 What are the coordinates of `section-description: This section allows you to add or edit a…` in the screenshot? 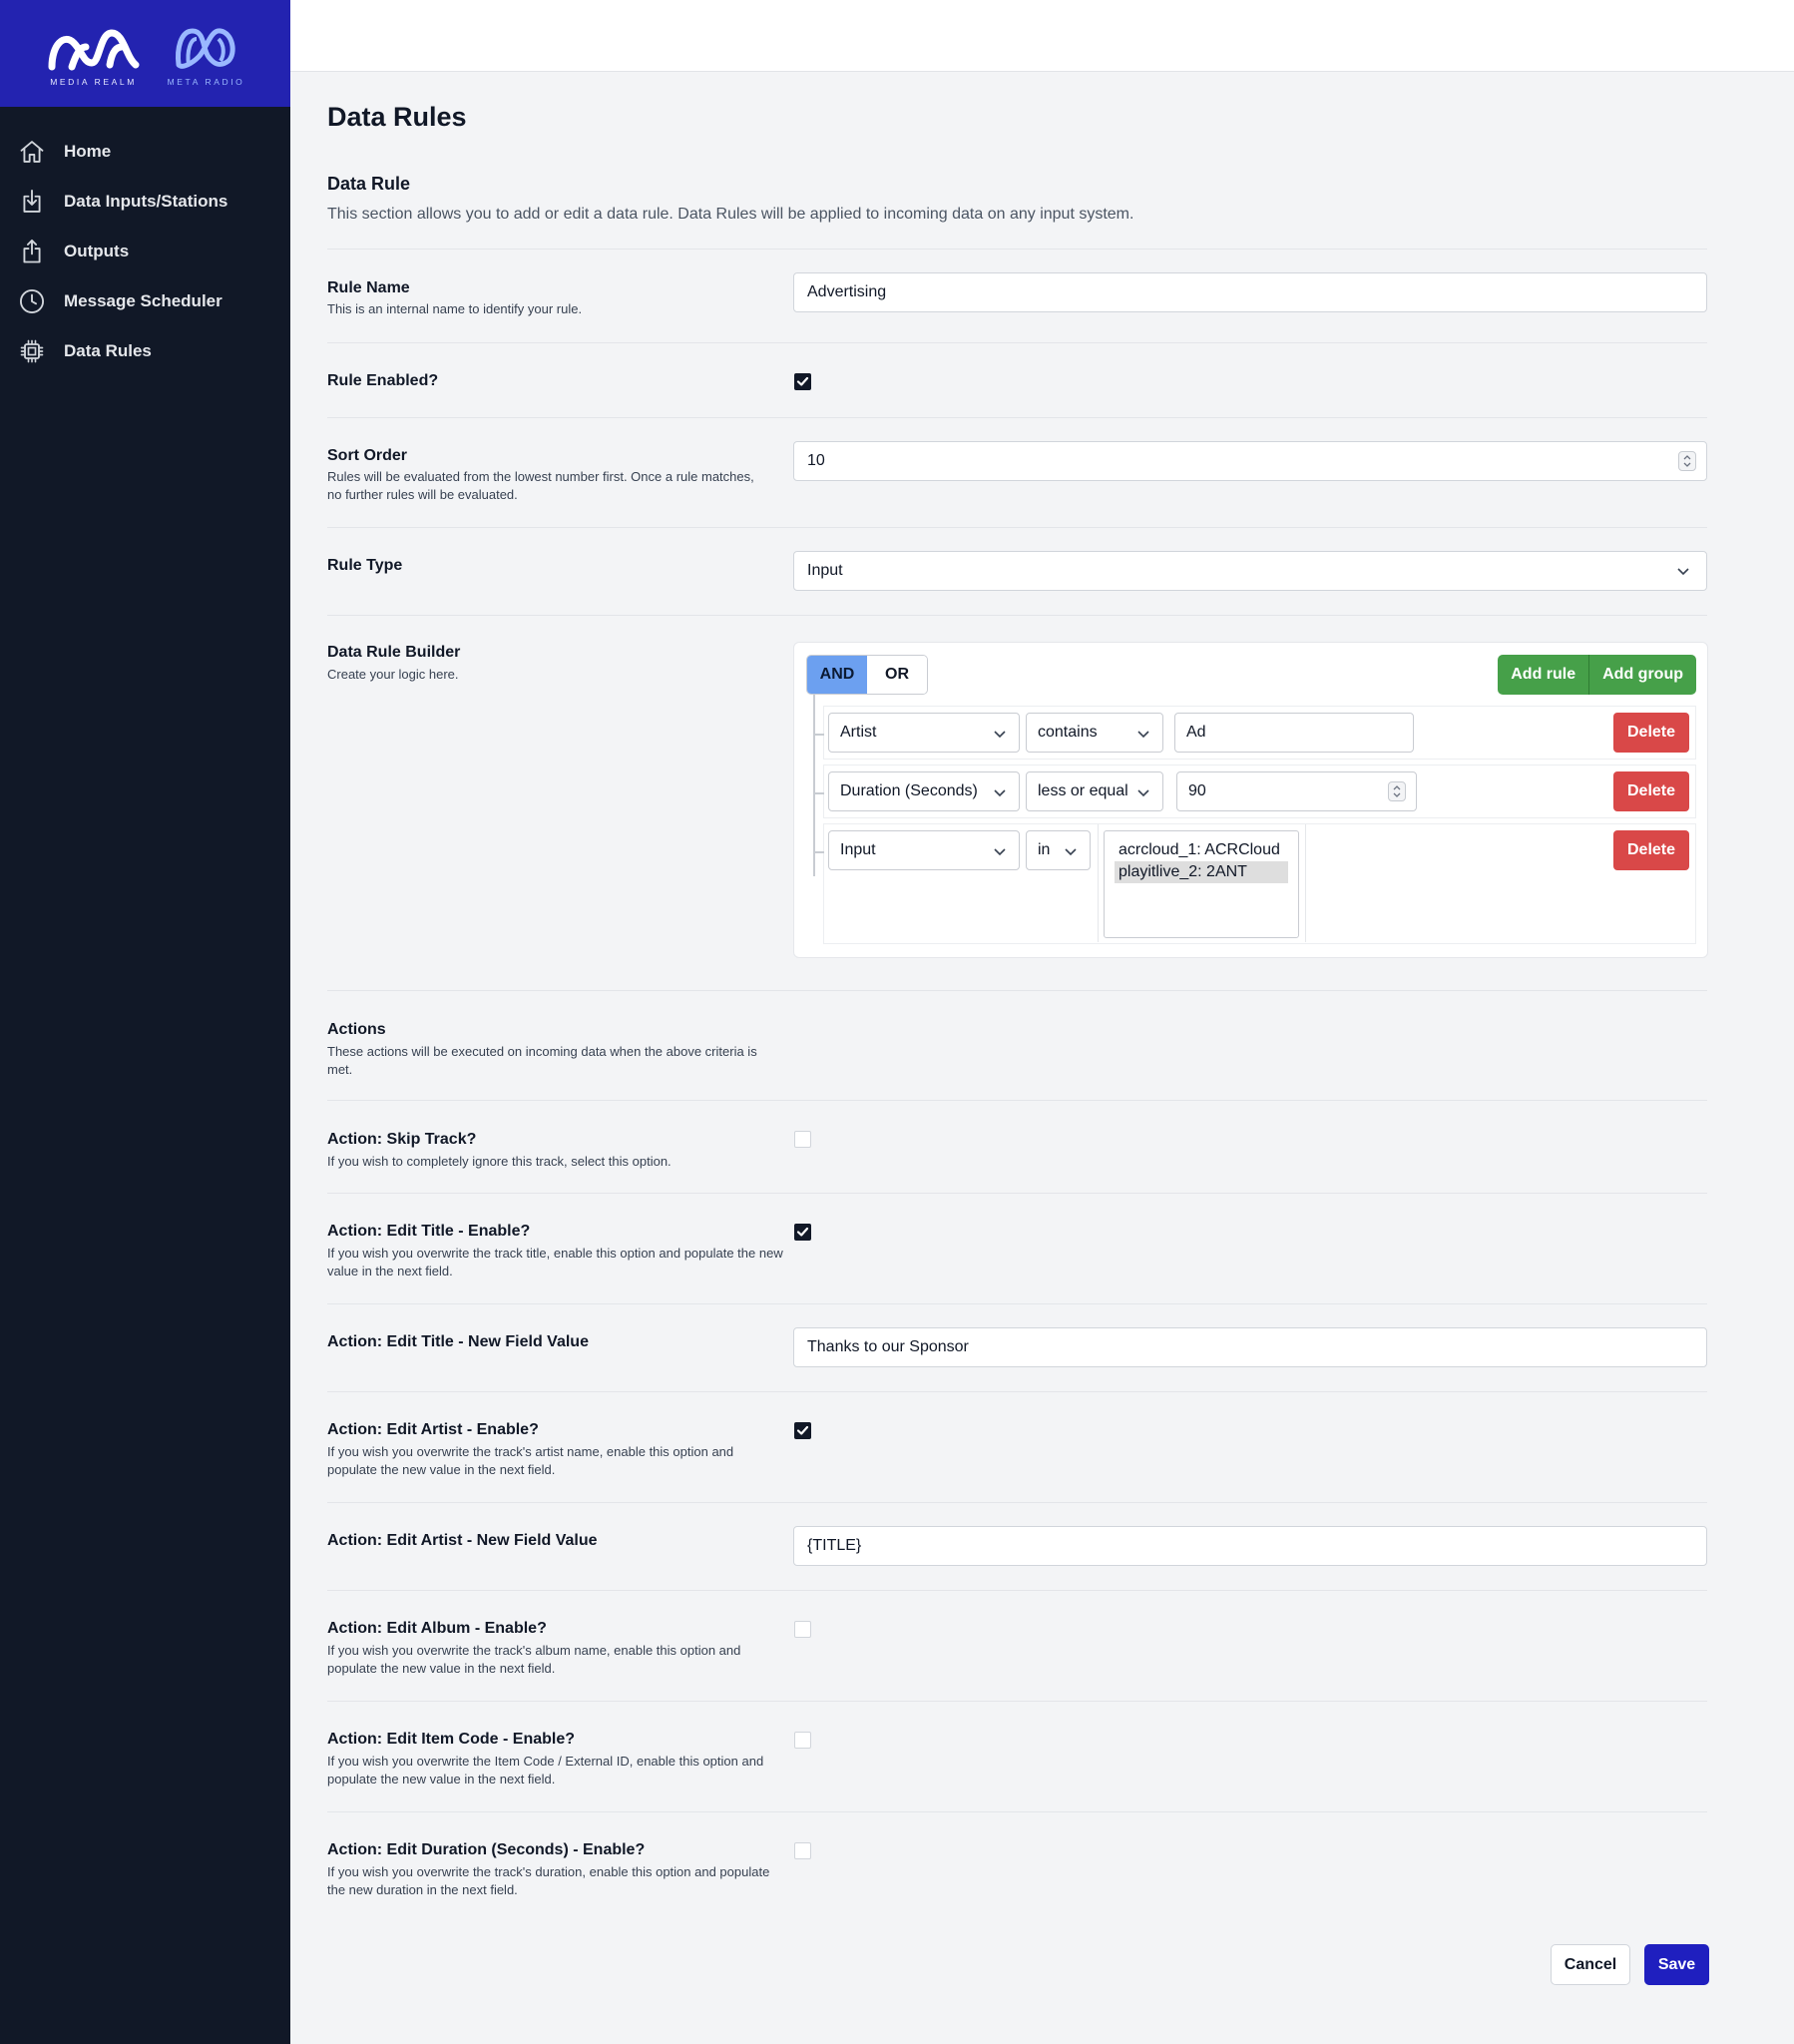 It's located at (730, 214).